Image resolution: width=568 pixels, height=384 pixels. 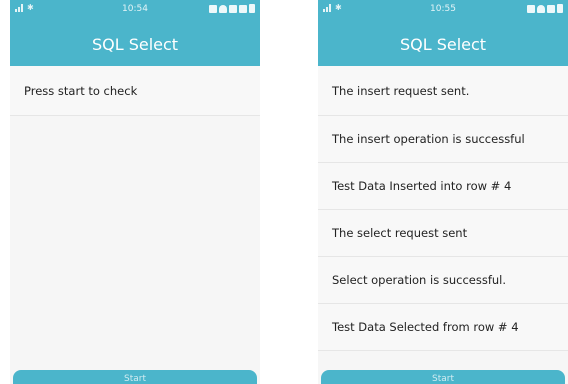 I want to click on list-item: Test Data Selected from row # 4, so click(x=443, y=327).